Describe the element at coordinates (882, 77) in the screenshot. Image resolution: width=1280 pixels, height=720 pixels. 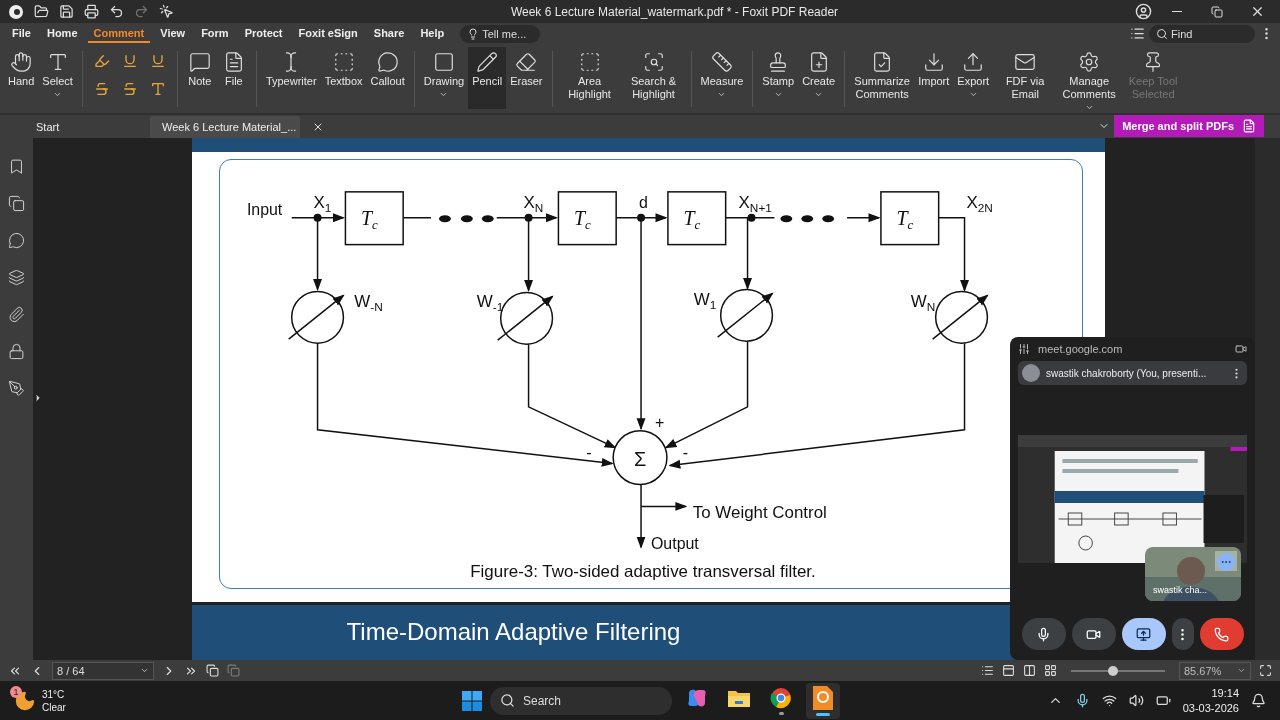
I see `ribbon-tool: Summarize Comments` at that location.